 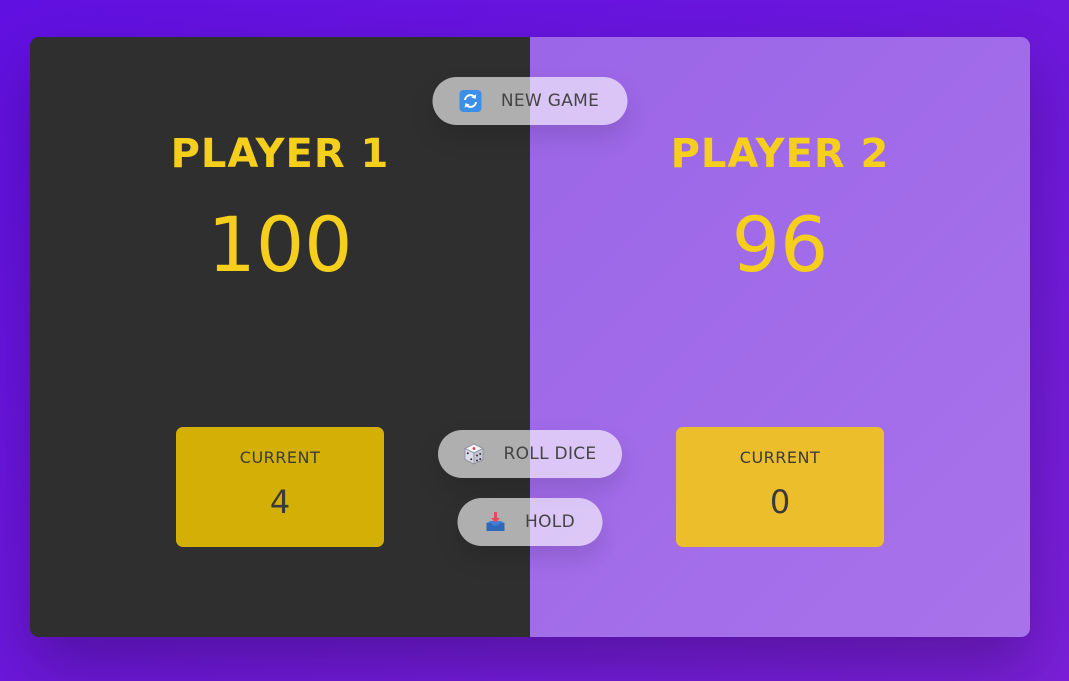 I want to click on new-game-label: NEW GAME, so click(x=550, y=101).